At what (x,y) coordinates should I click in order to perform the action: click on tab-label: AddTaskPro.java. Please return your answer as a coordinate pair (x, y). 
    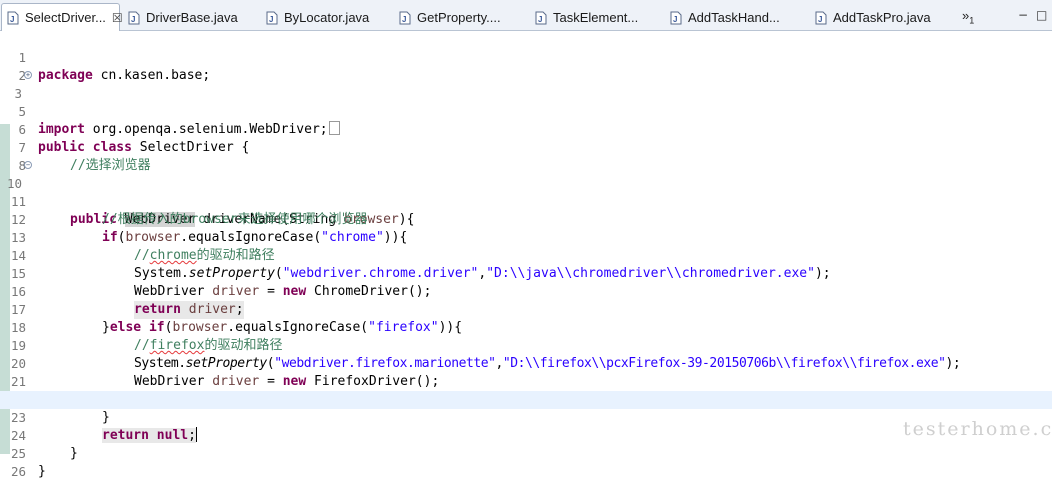
    Looking at the image, I should click on (882, 17).